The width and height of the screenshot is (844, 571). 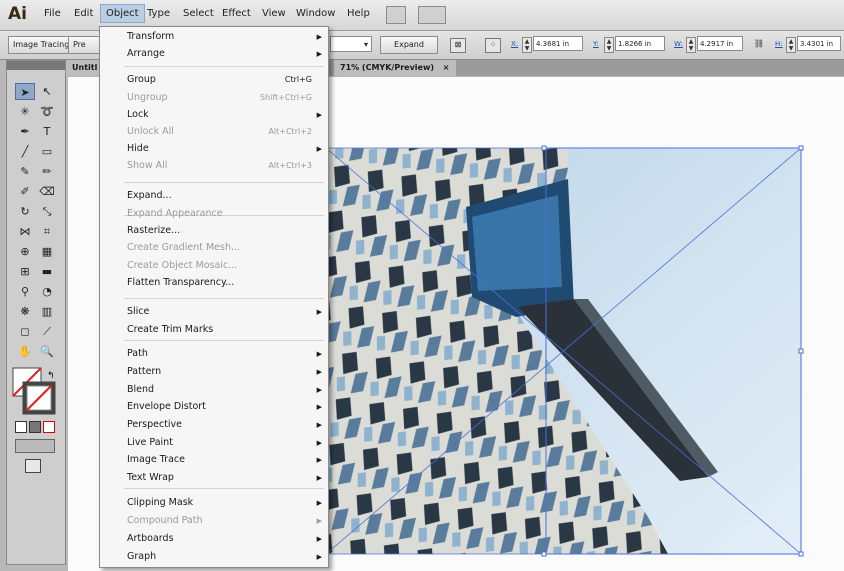 I want to click on menu-item-slice: Slice ▶, so click(x=214, y=312).